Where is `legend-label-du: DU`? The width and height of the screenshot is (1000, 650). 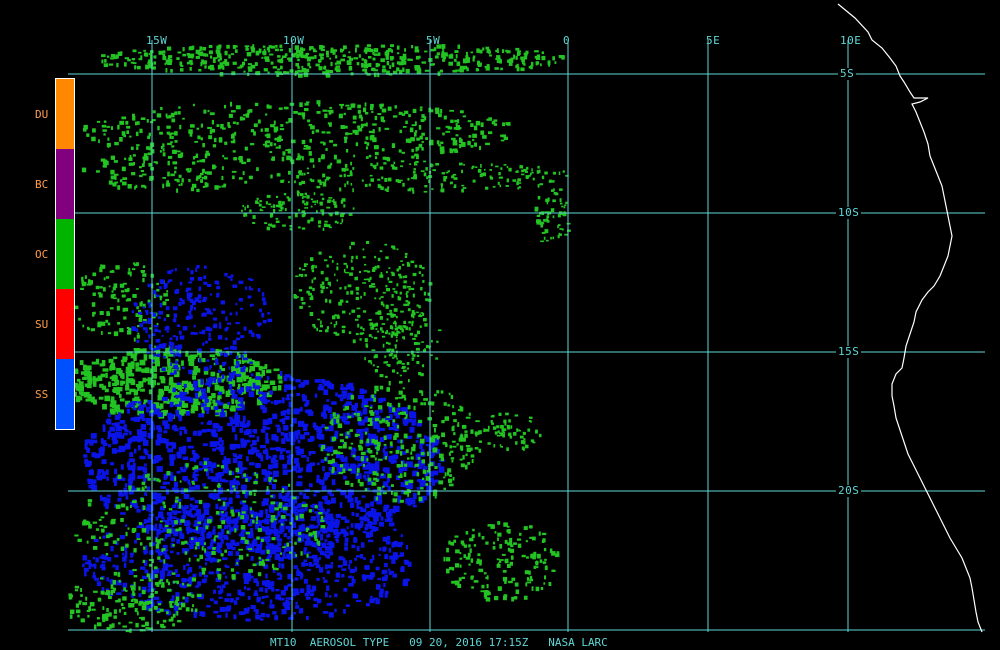
legend-label-du: DU is located at coordinates (42, 114).